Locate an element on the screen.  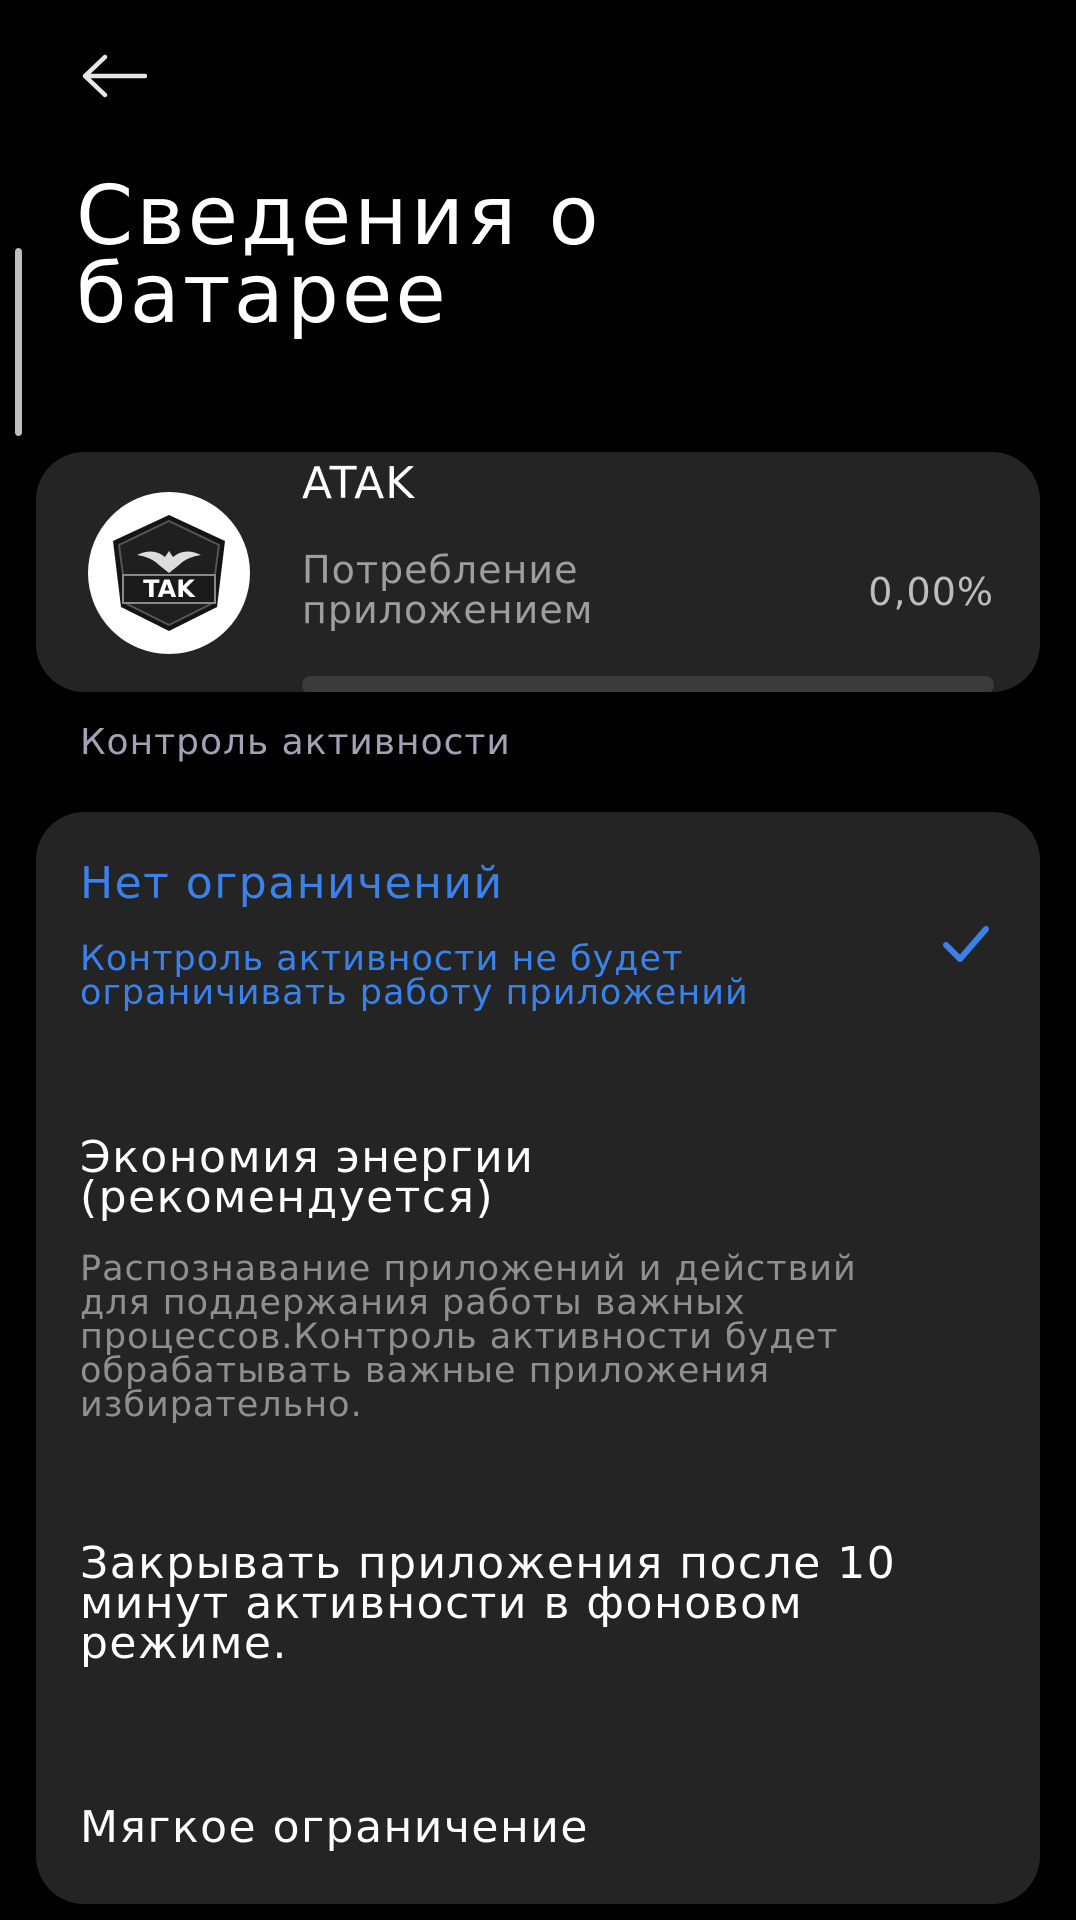
check-icon is located at coordinates (966, 944).